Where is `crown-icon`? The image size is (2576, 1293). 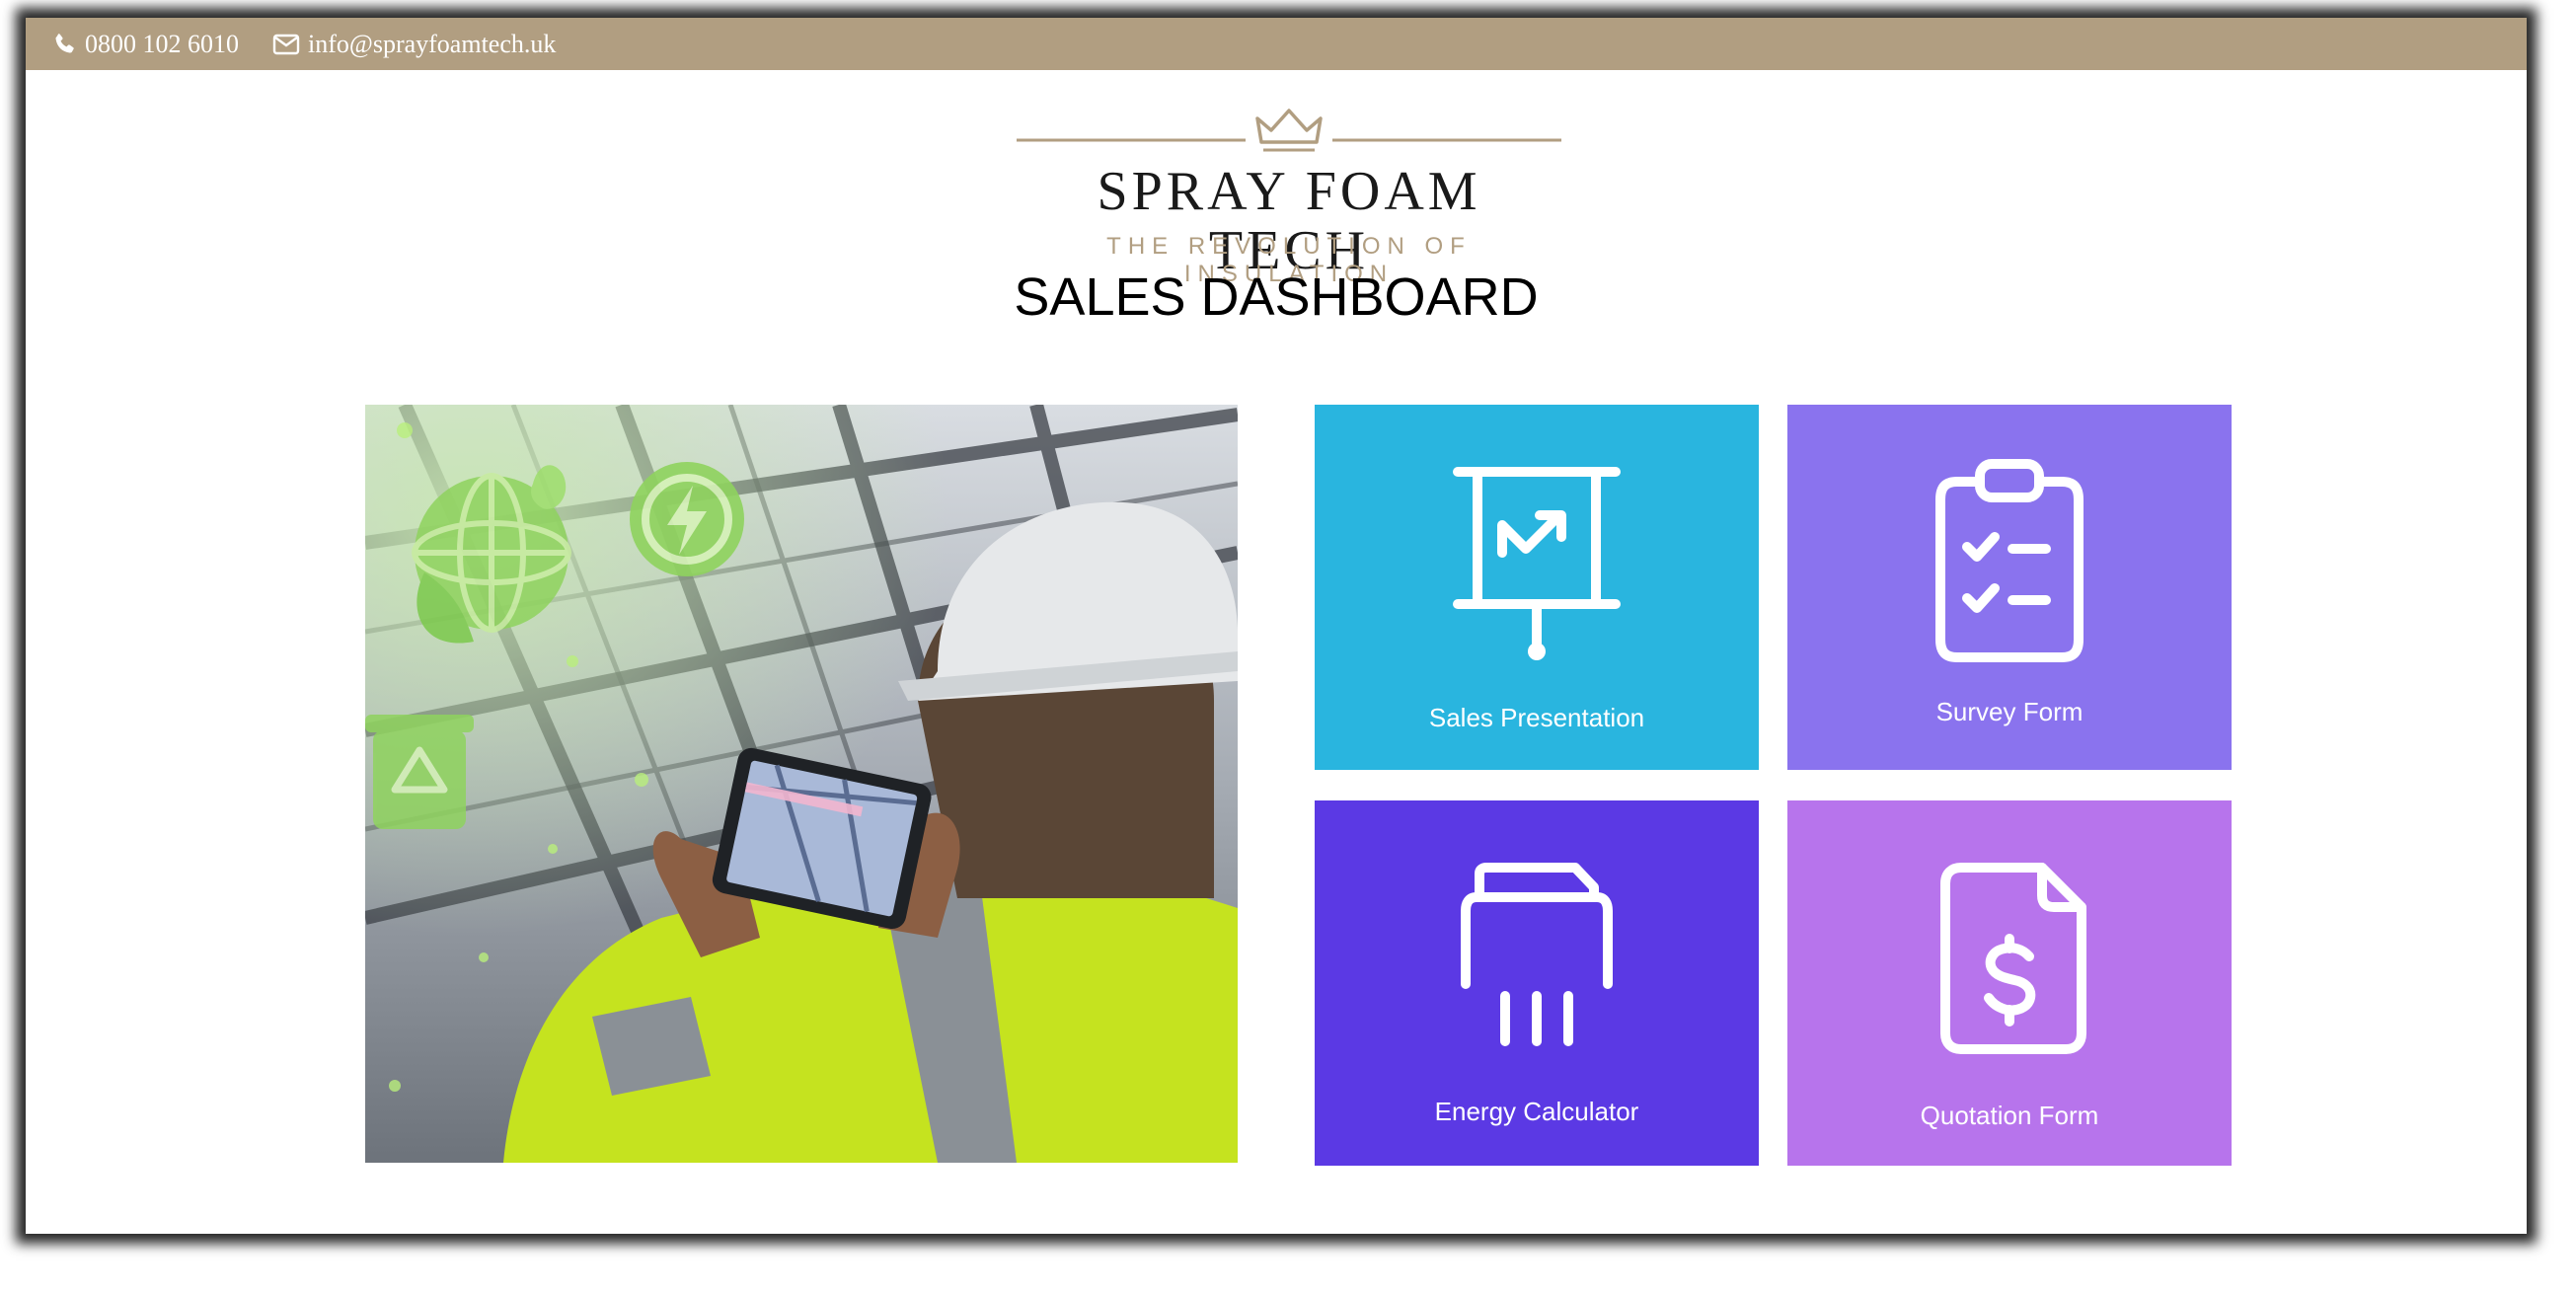
crown-icon is located at coordinates (1289, 130).